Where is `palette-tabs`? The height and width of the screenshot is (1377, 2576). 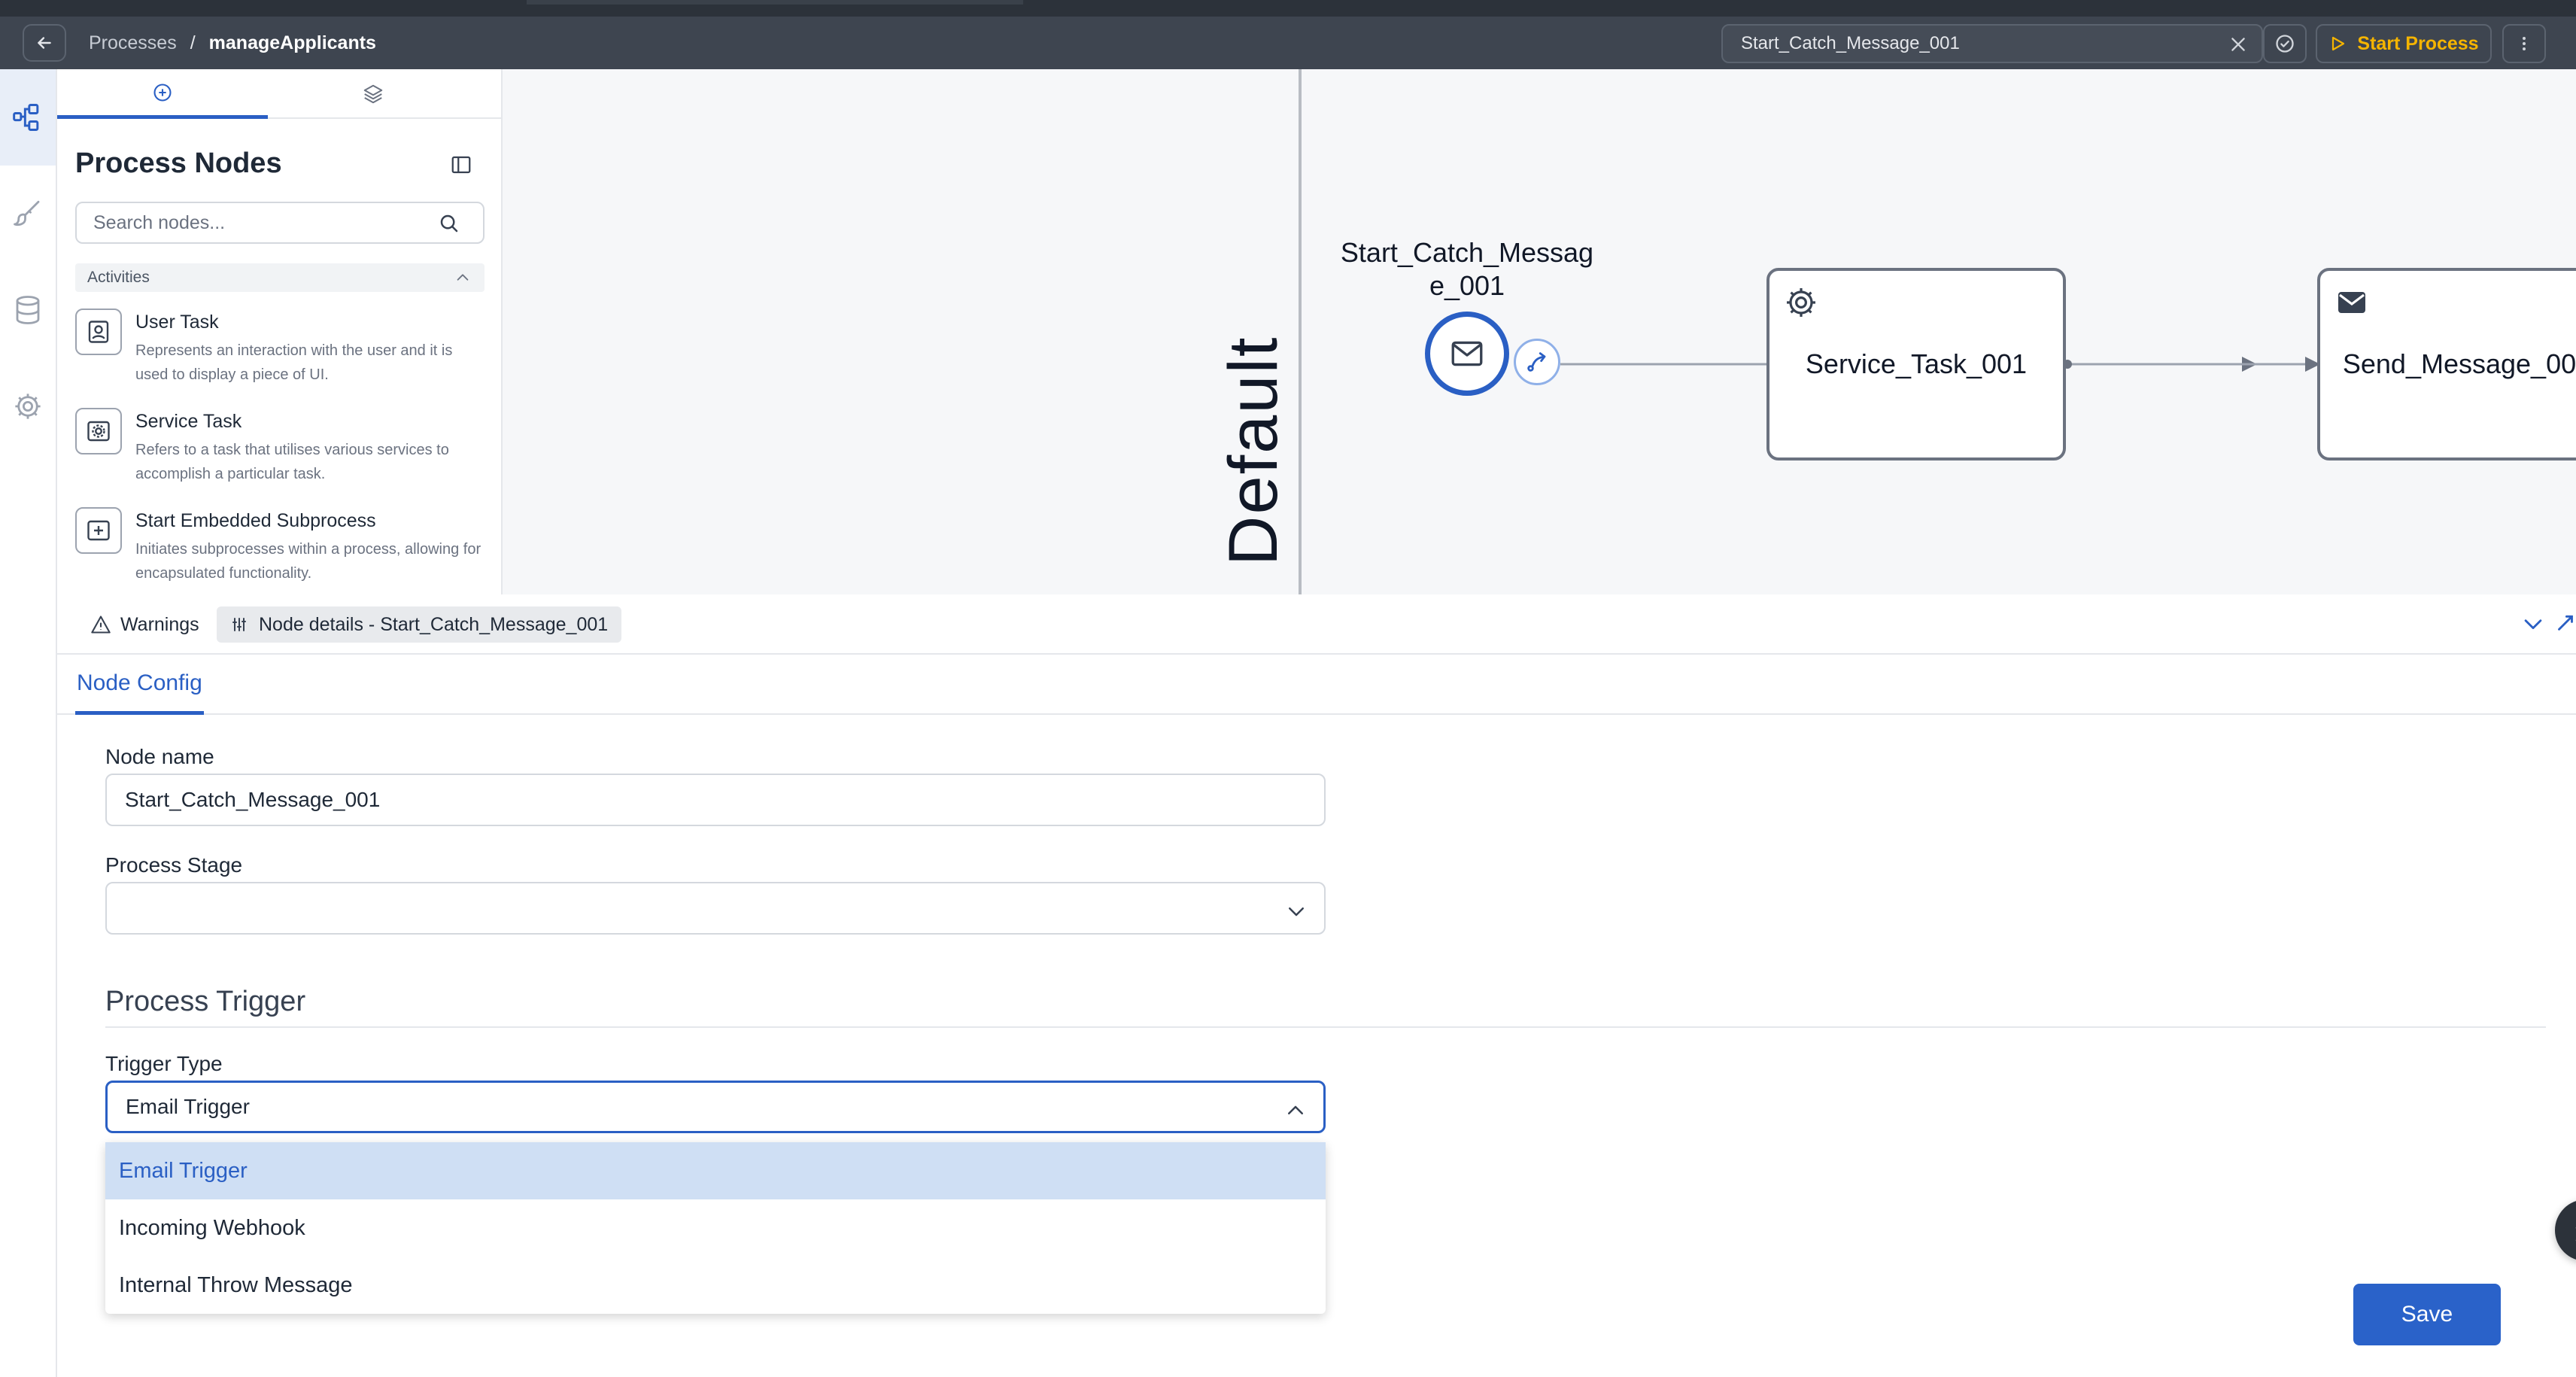
palette-tabs is located at coordinates (280, 94).